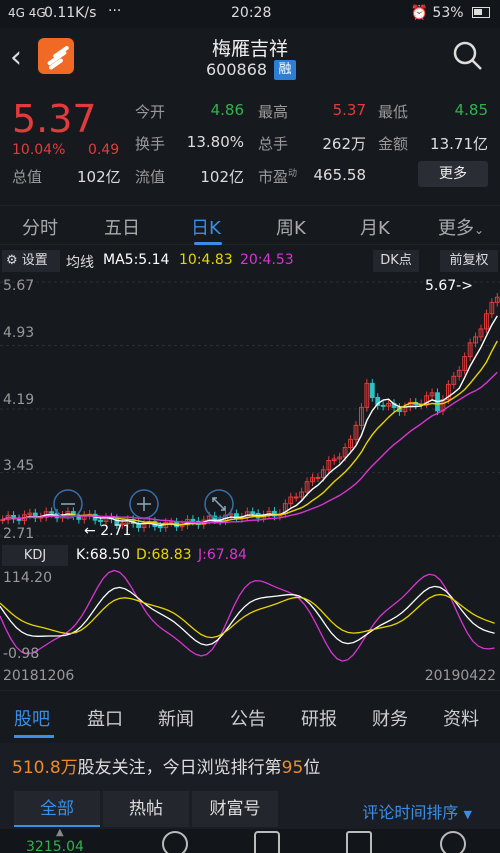 The height and width of the screenshot is (853, 500). I want to click on follow-info: 510.8万股友关注，今日浏览排行第95位, so click(250, 764).